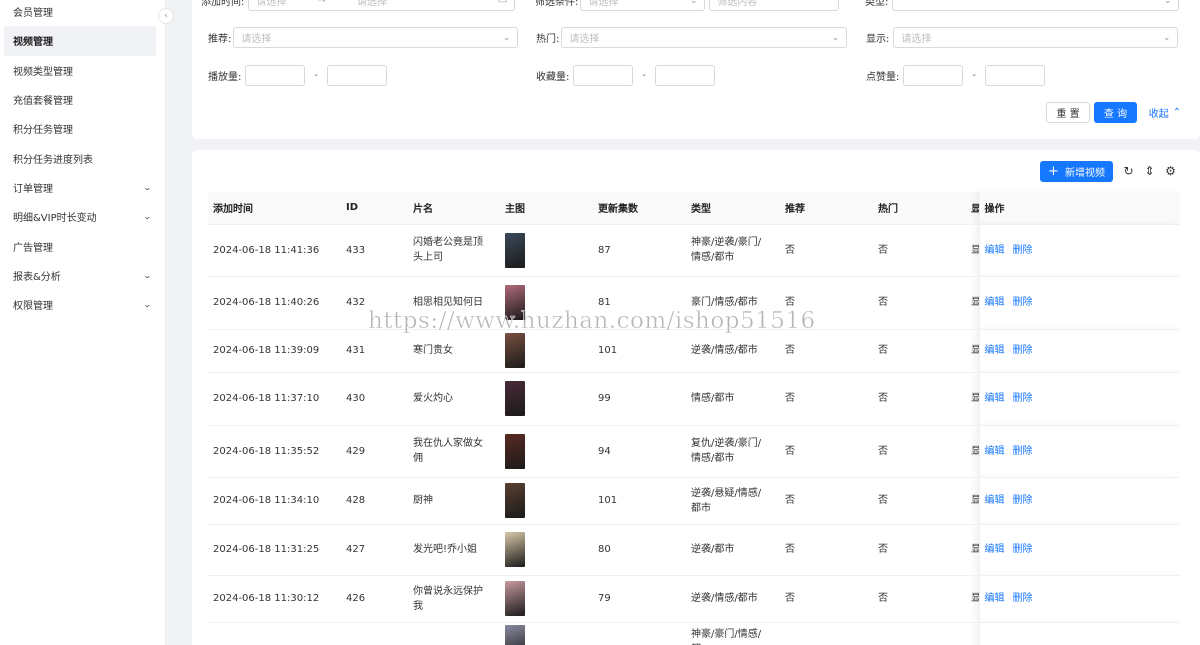  Describe the element at coordinates (1036, 5) in the screenshot. I see `type-select: ⌄` at that location.